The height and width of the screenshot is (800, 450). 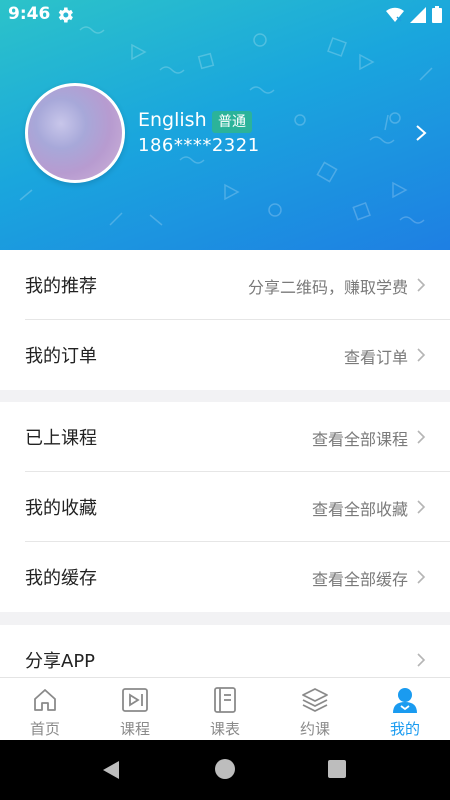 What do you see at coordinates (225, 285) in the screenshot?
I see `menu-item-recommend: 我的推荐 分享二维码，赚取学费` at bounding box center [225, 285].